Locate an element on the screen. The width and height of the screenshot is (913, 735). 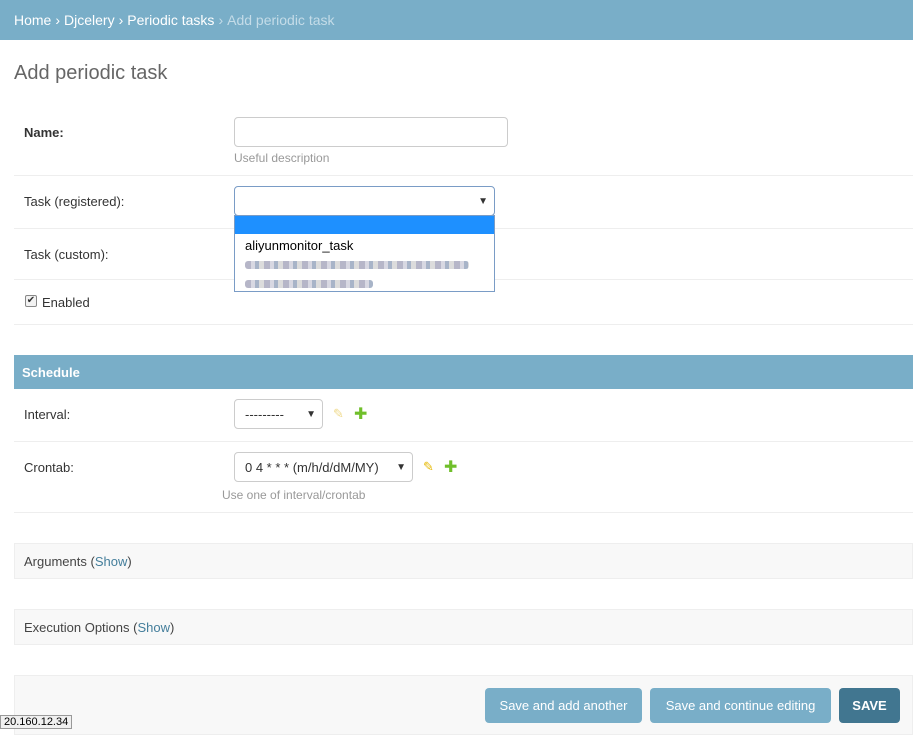
form-row-interval: Interval: --------- ▼ ✎ ✚ is located at coordinates (463, 415).